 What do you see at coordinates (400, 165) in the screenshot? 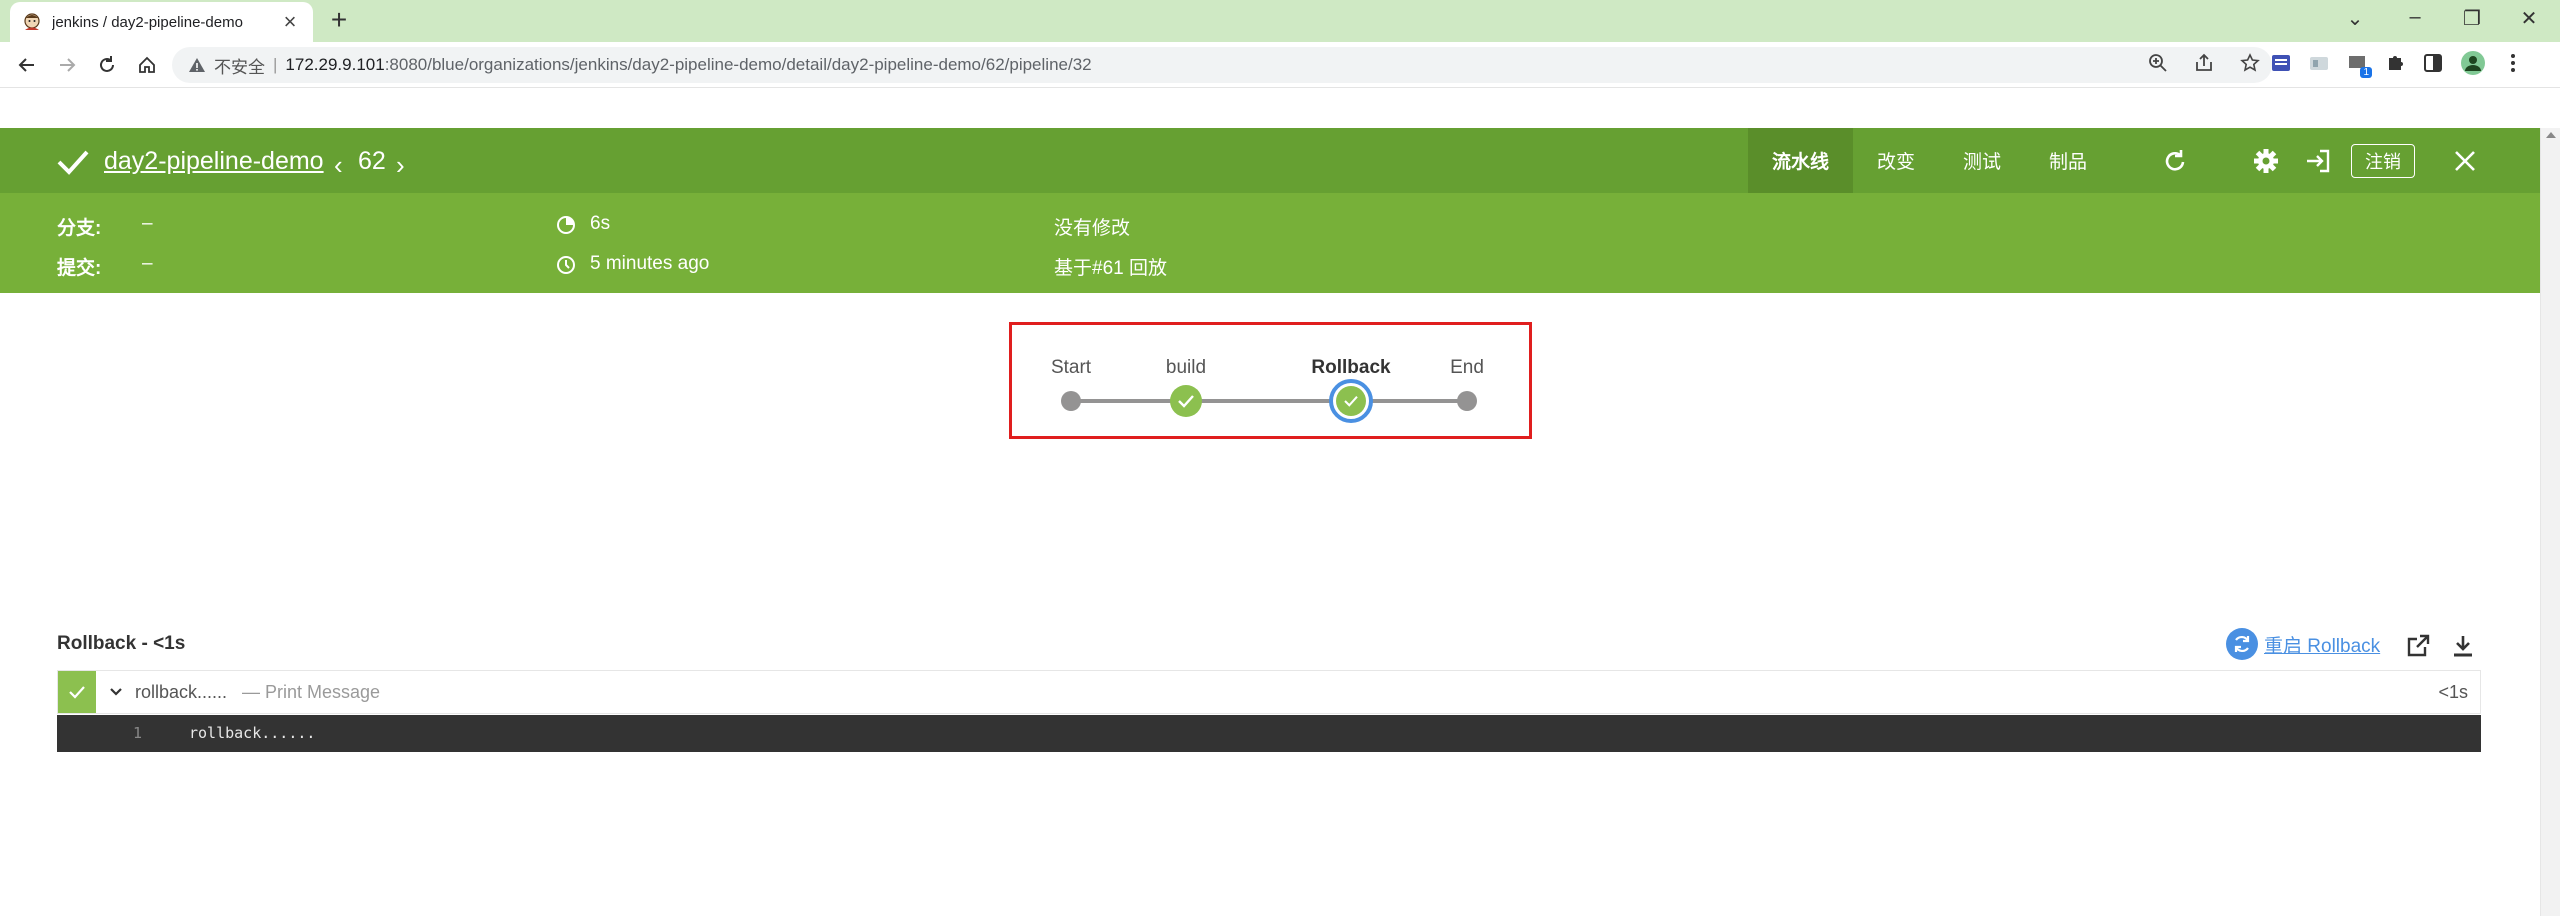
I see `next-run-icon: ›` at bounding box center [400, 165].